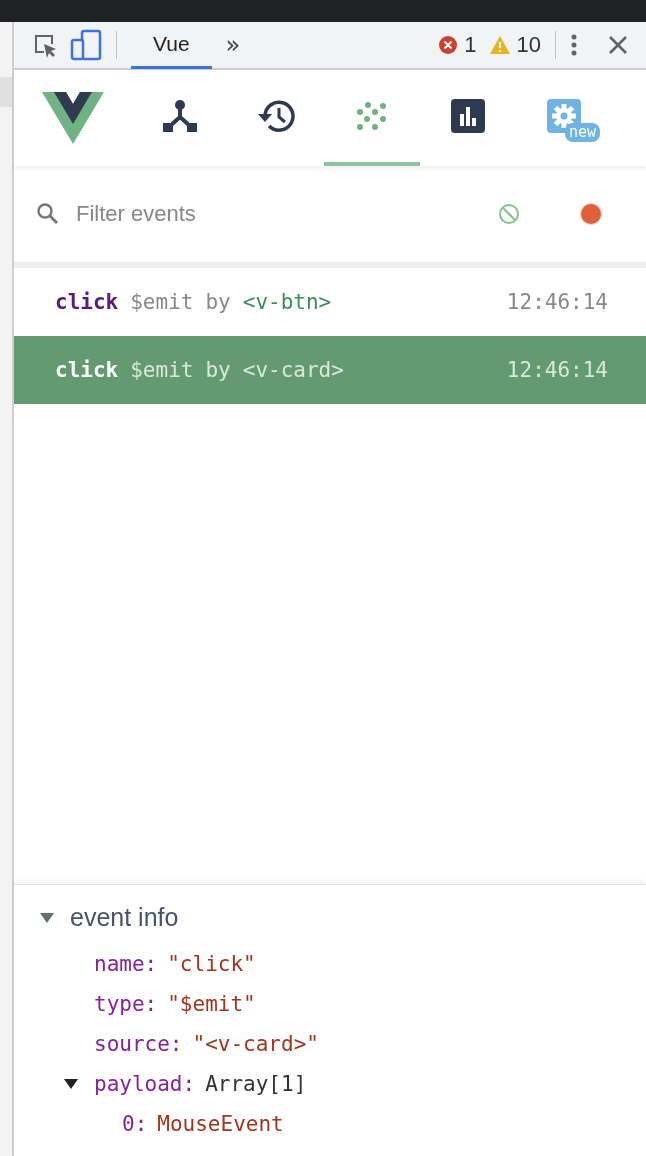  What do you see at coordinates (448, 45) in the screenshot?
I see `error-icon` at bounding box center [448, 45].